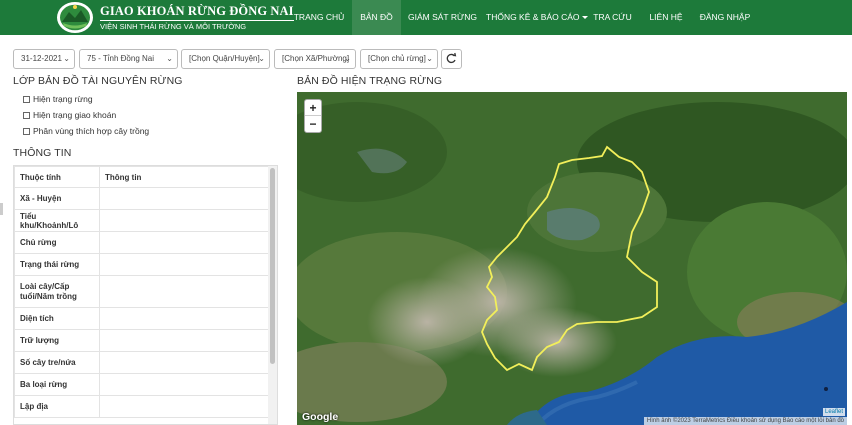 Image resolution: width=852 pixels, height=425 pixels. I want to click on commune-value: [Chọn Xã/Phường], so click(316, 58).